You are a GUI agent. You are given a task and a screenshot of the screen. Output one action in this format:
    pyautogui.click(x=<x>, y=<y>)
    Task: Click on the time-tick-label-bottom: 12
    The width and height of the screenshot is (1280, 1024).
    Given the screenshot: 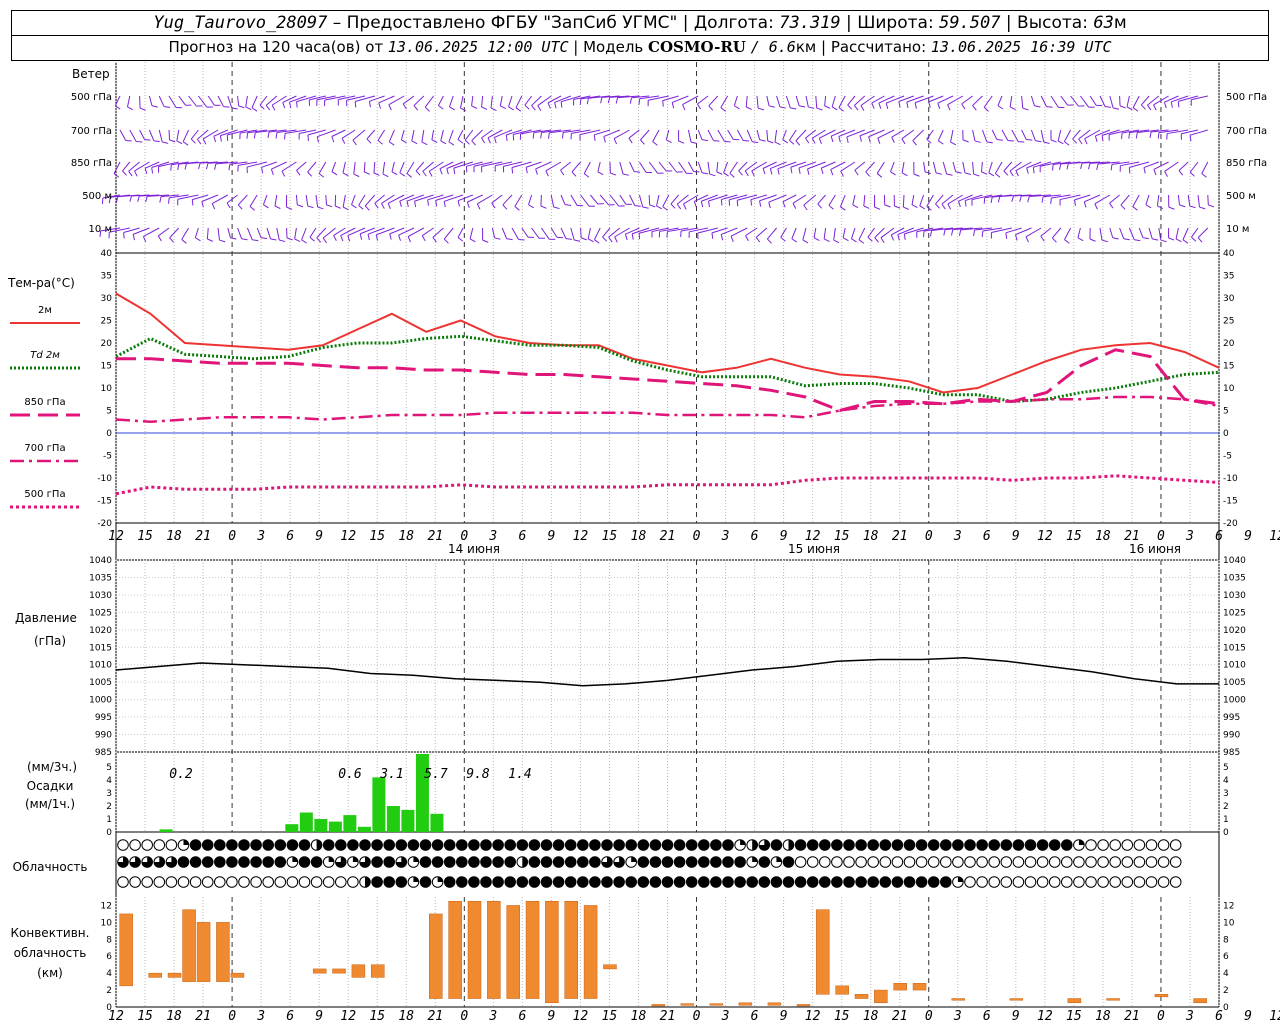 What is the action you would take?
    pyautogui.click(x=1274, y=1016)
    